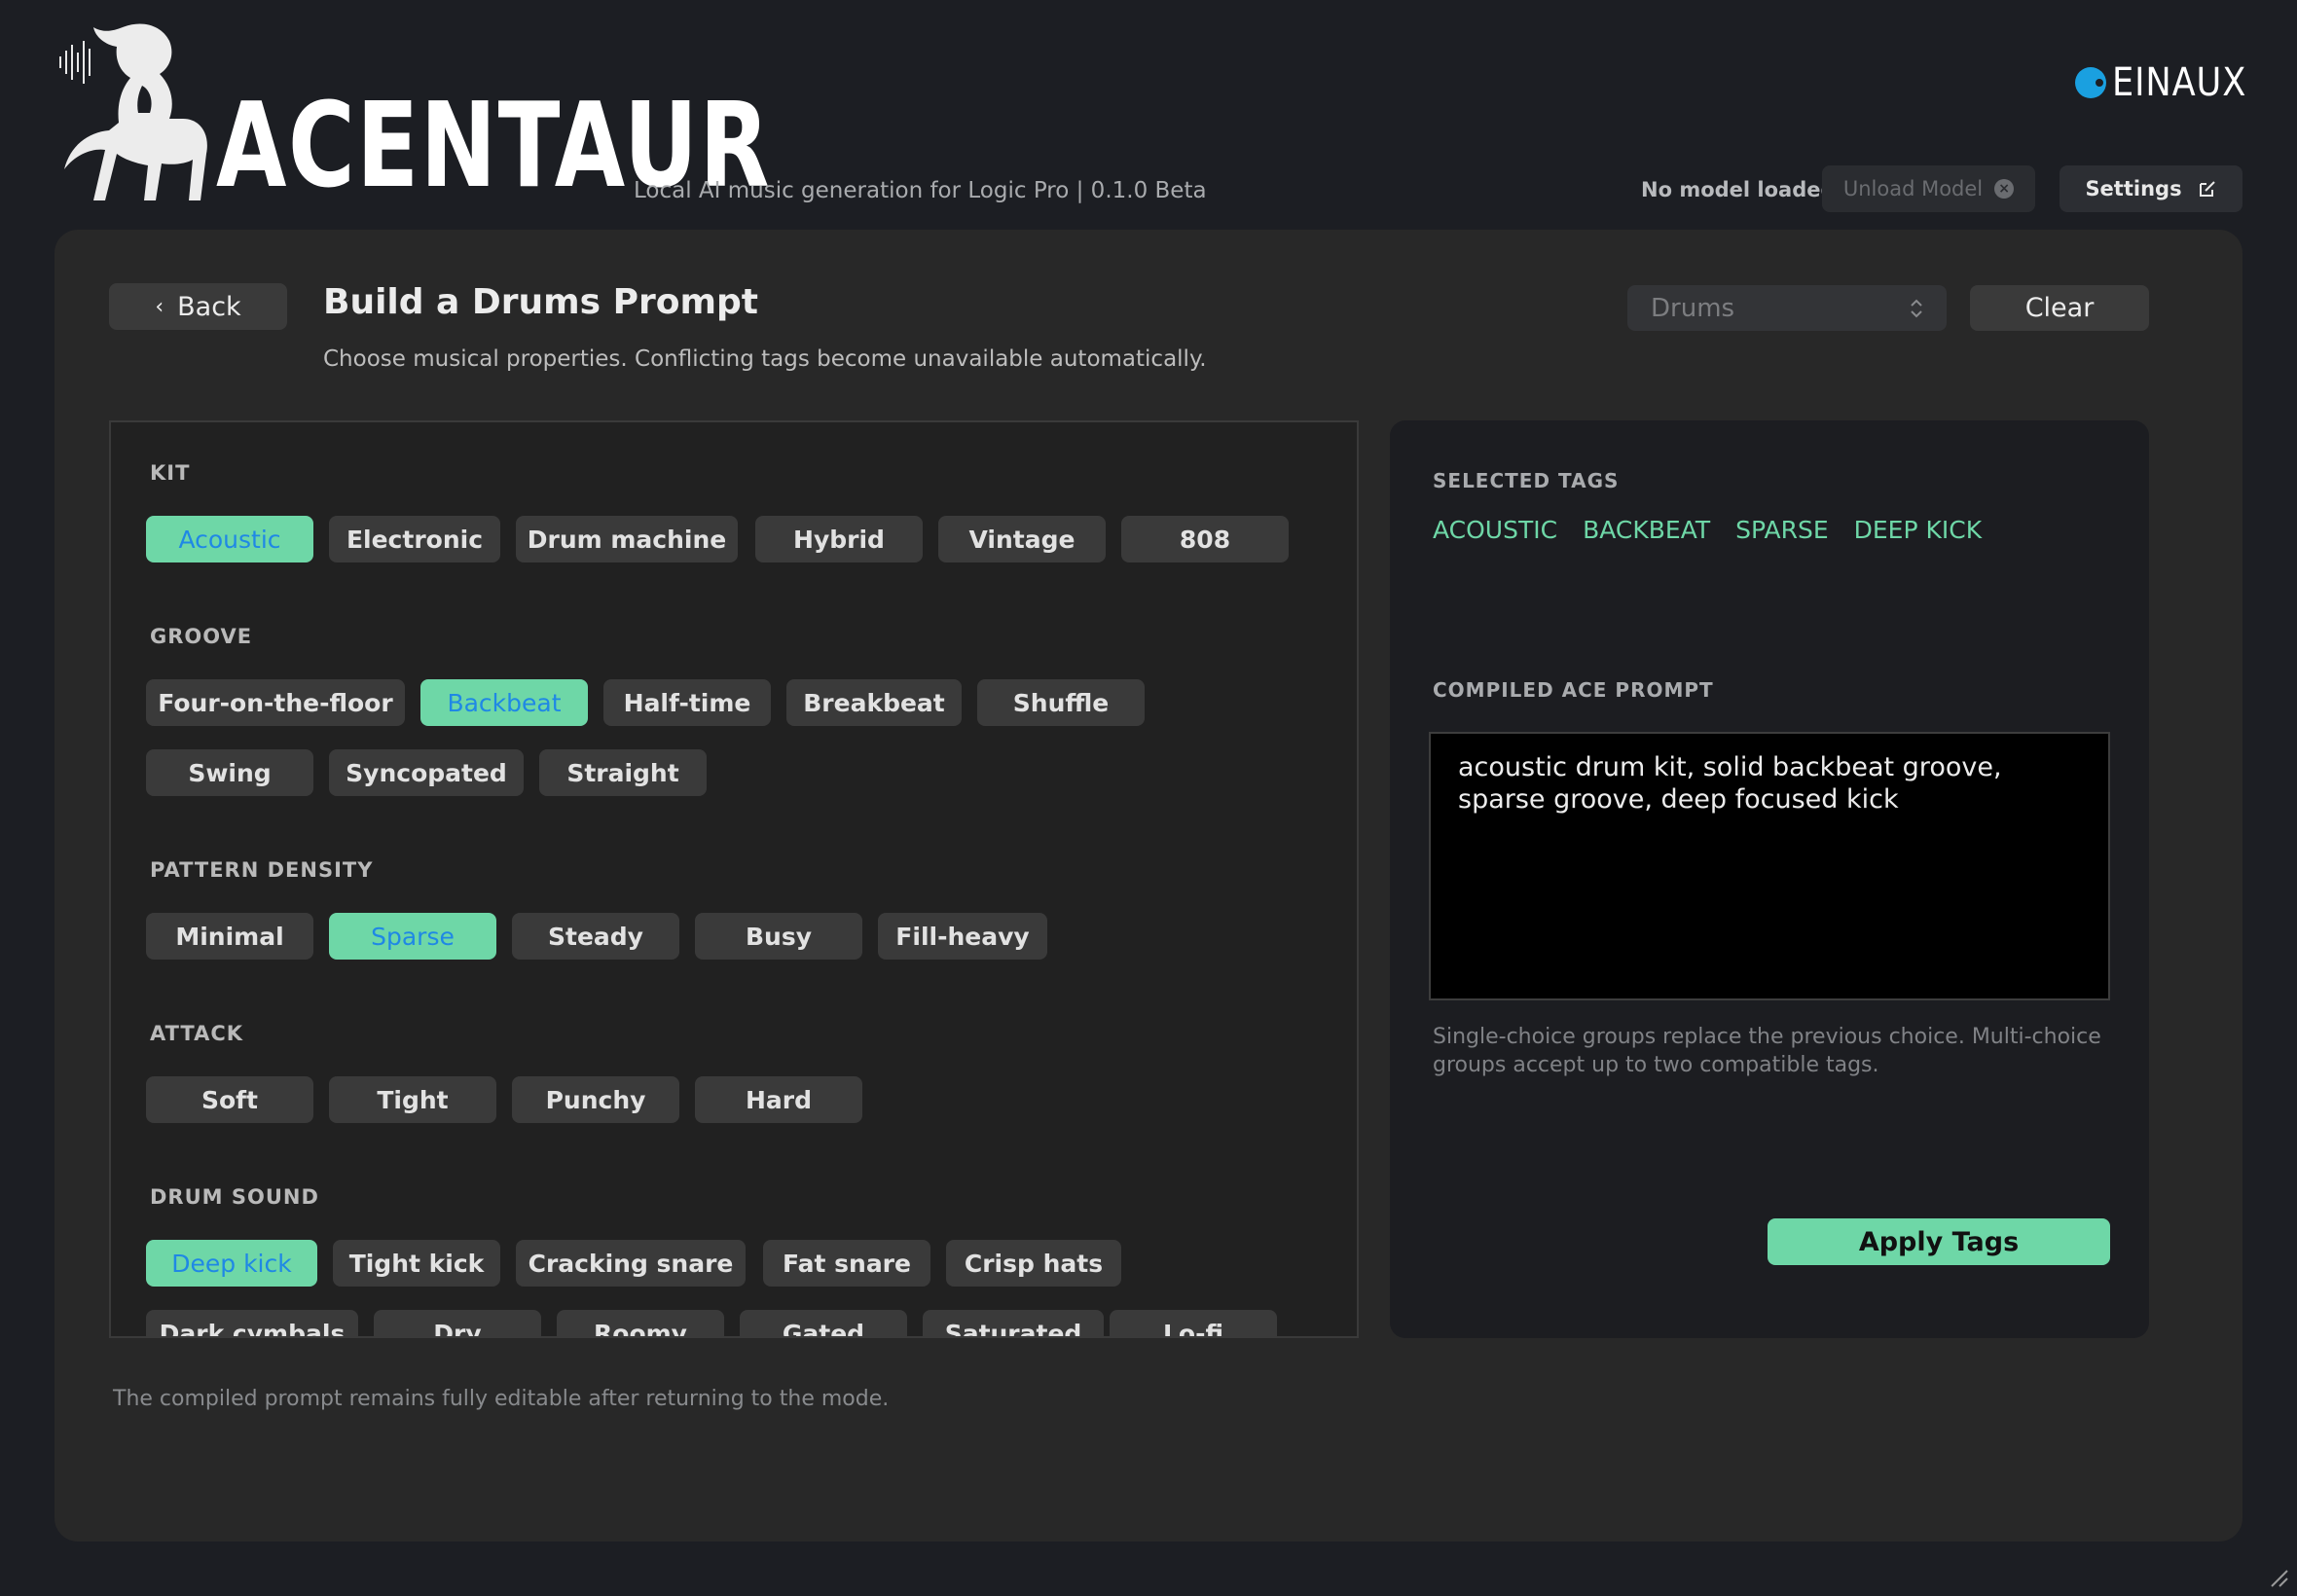  What do you see at coordinates (458, 1323) in the screenshot?
I see `tag-chip-dry: Dry` at bounding box center [458, 1323].